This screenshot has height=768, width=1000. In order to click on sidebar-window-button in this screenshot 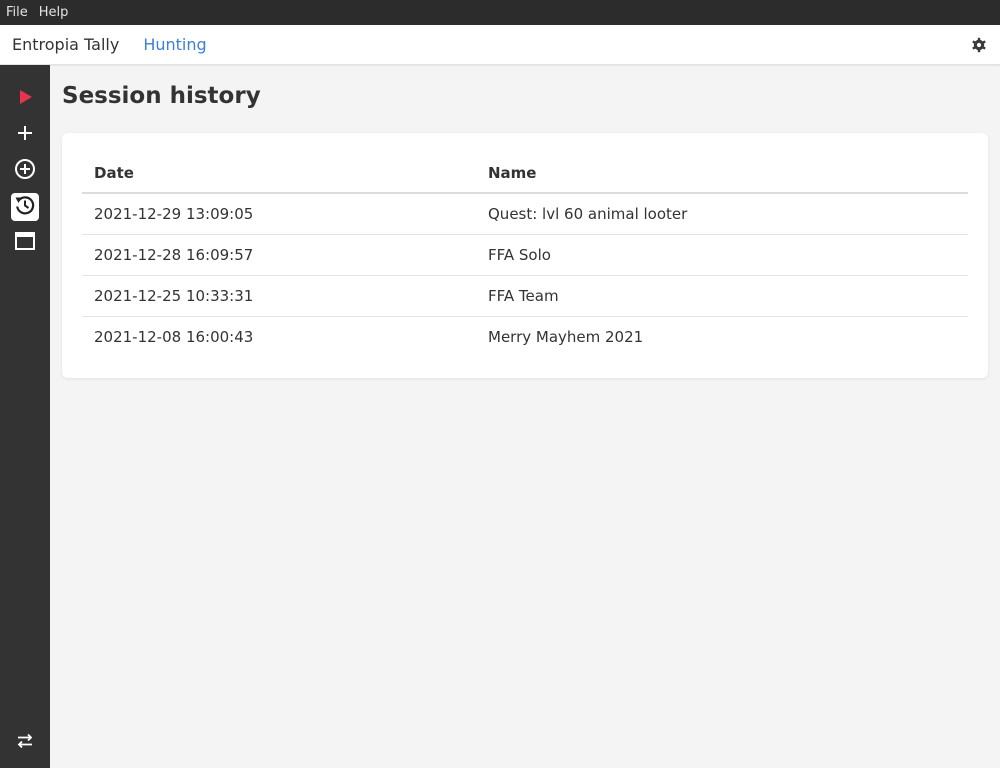, I will do `click(25, 243)`.